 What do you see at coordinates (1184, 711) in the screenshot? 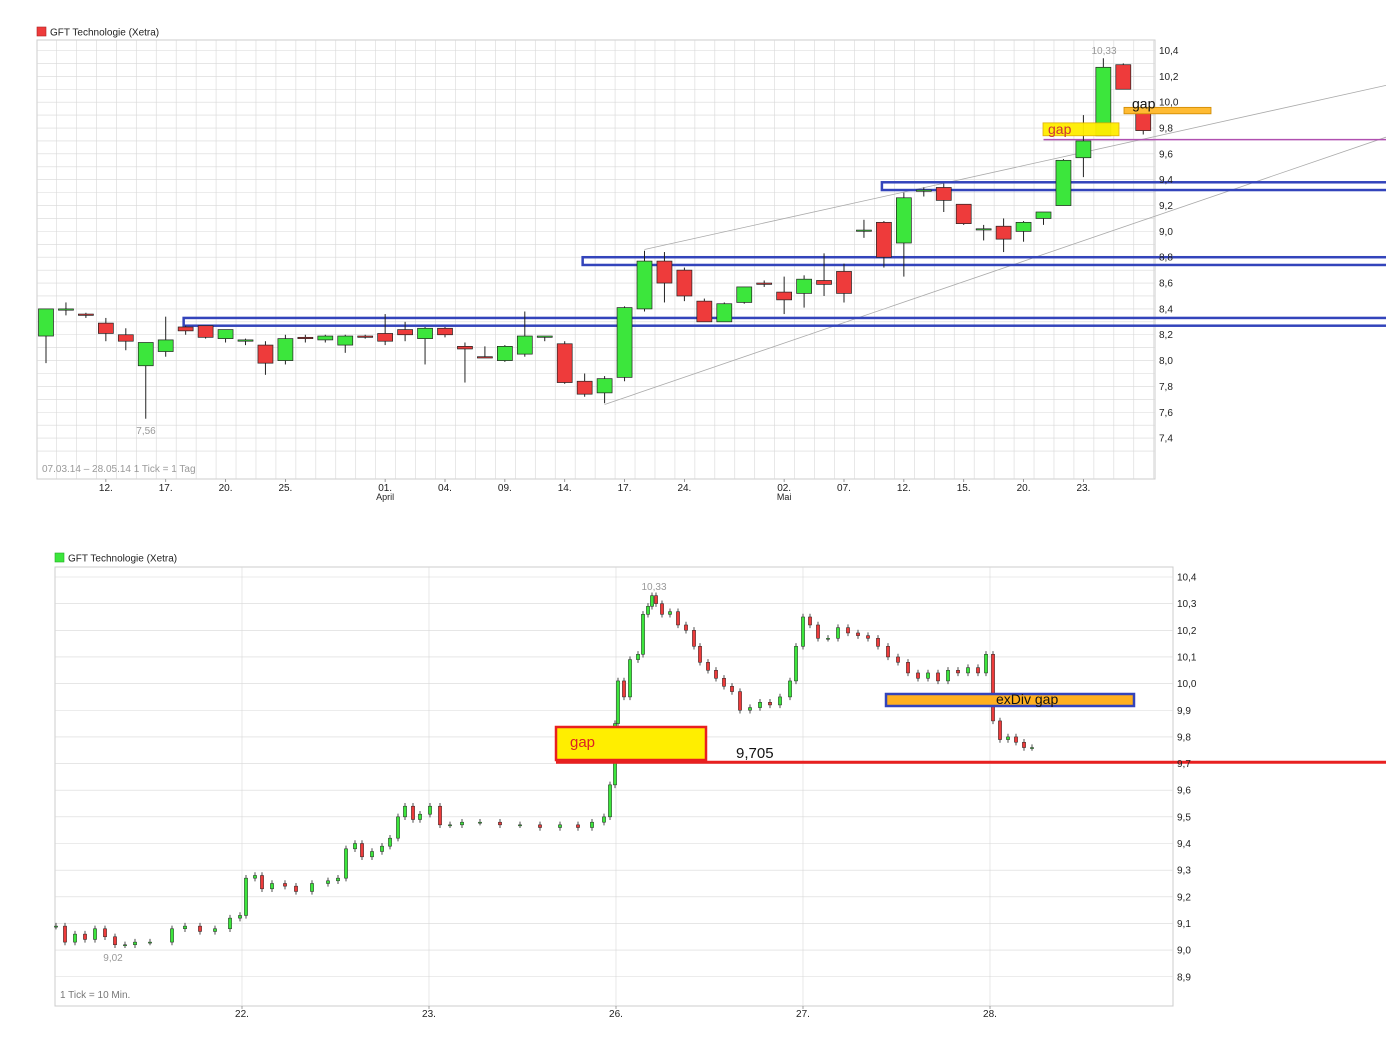
I see `y-tick-label: 9,9` at bounding box center [1184, 711].